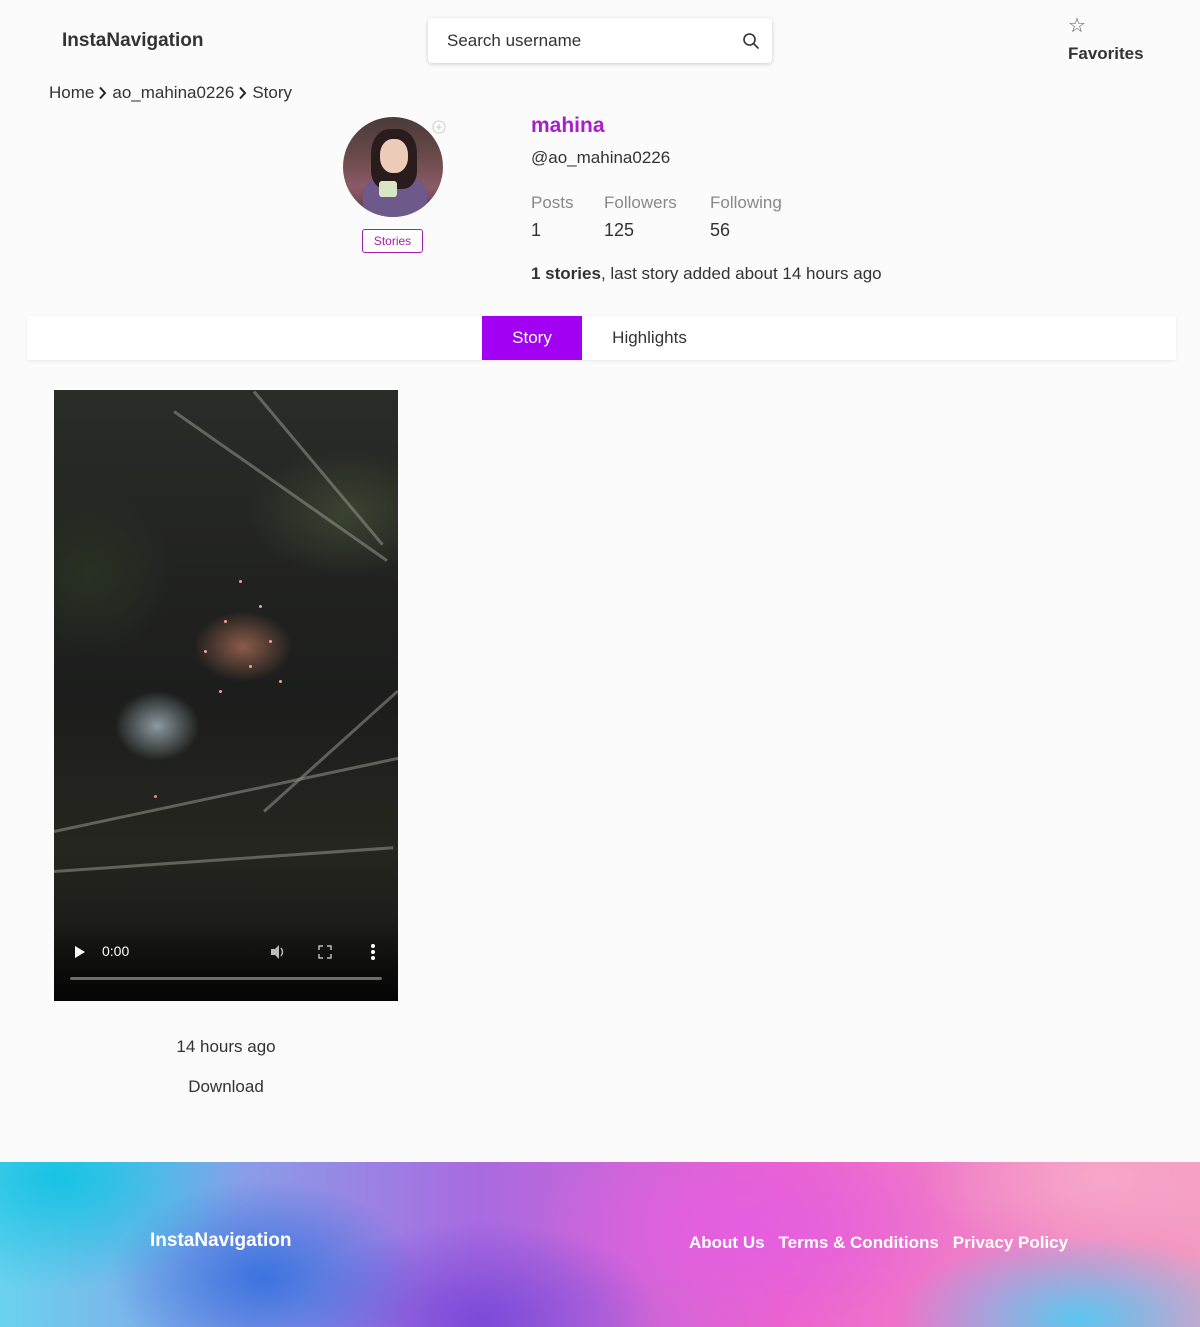 The height and width of the screenshot is (1327, 1200). I want to click on stories-count: 1 stories, so click(566, 273).